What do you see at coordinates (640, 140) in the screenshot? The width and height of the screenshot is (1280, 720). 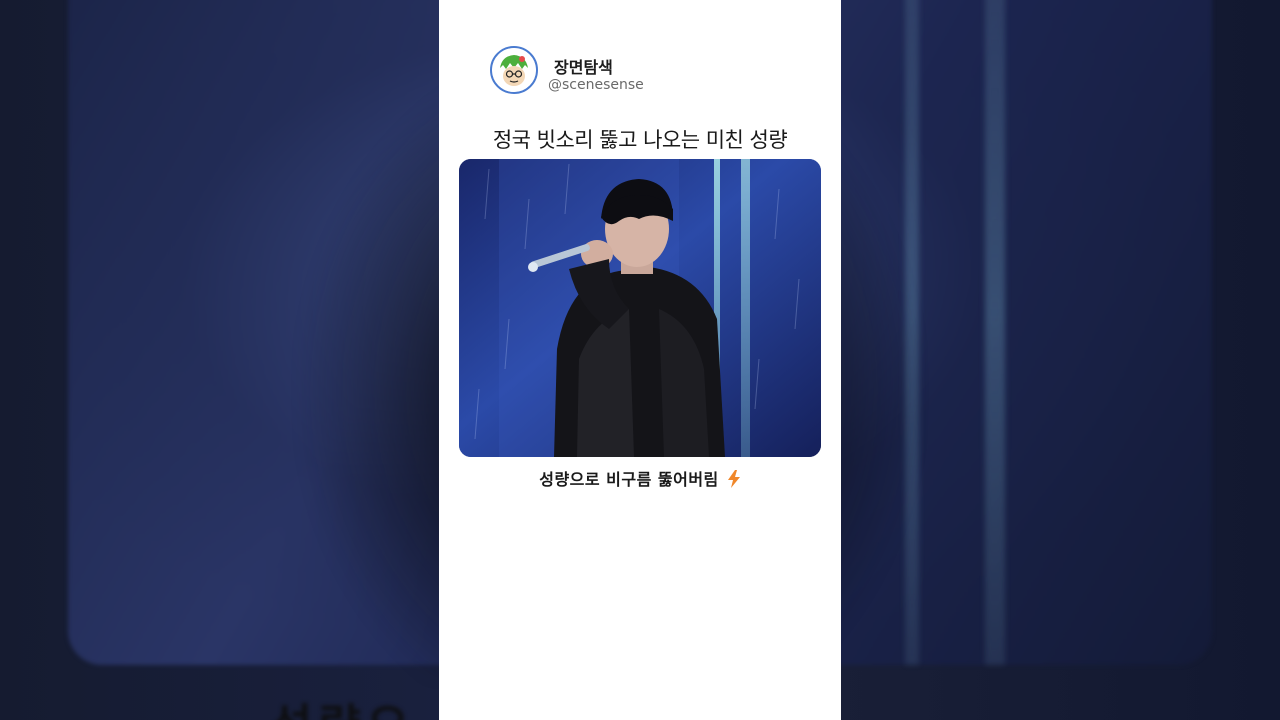 I see `post-headline: 정국 빗소리 뚫고 나오는 미친 성량` at bounding box center [640, 140].